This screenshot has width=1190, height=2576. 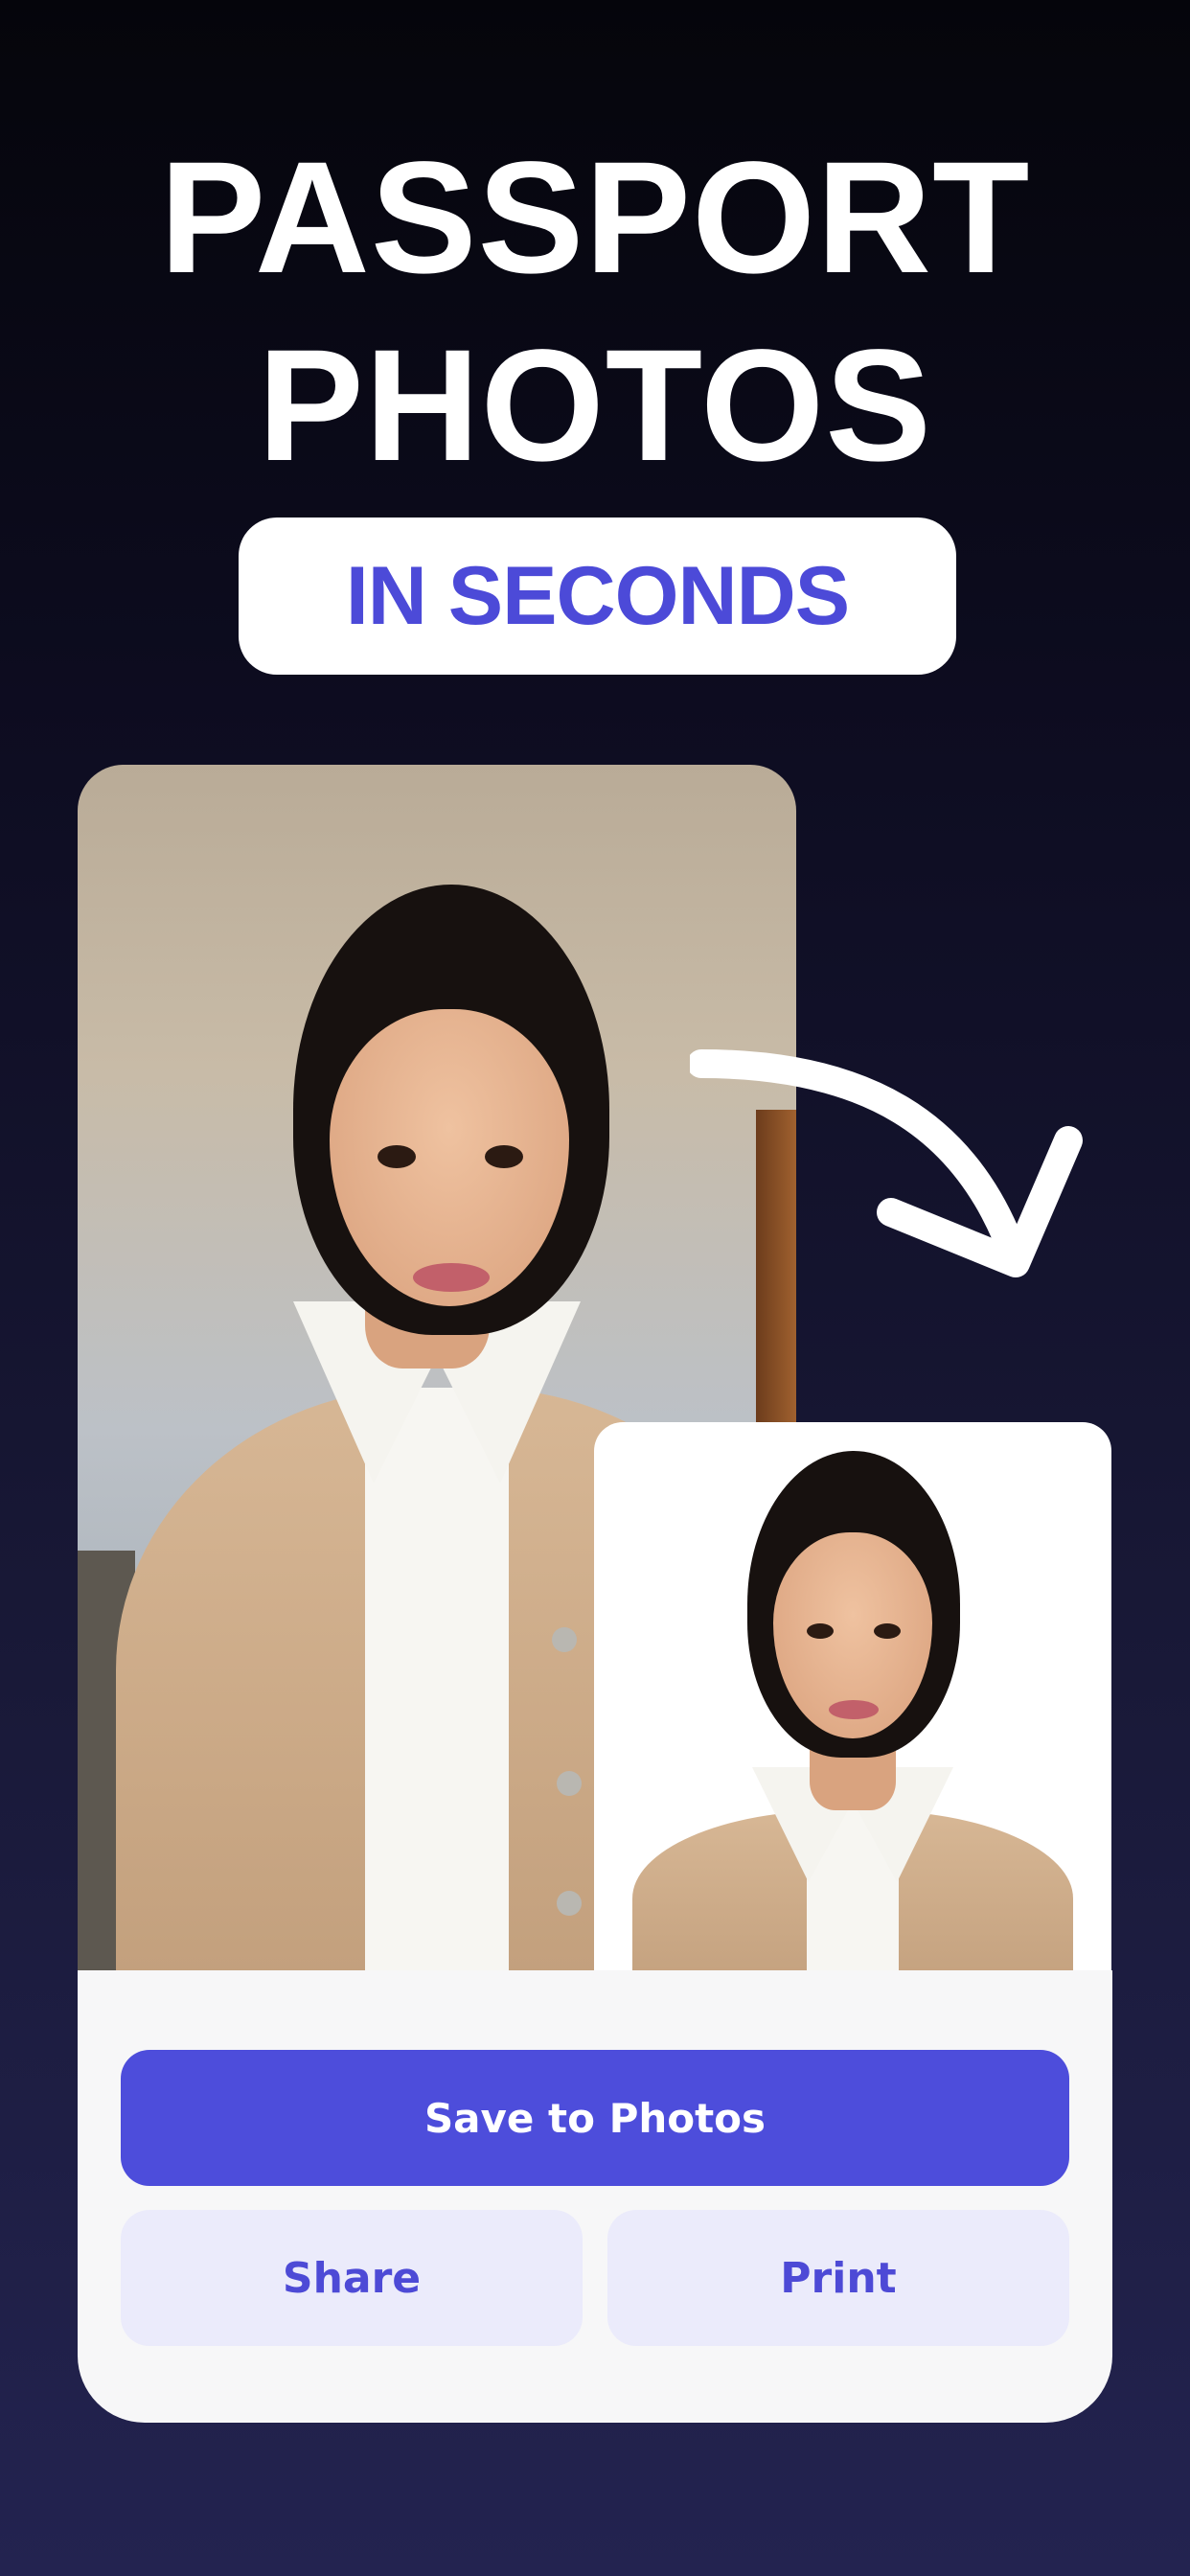 What do you see at coordinates (595, 405) in the screenshot?
I see `headline-line-2: PHOTOS` at bounding box center [595, 405].